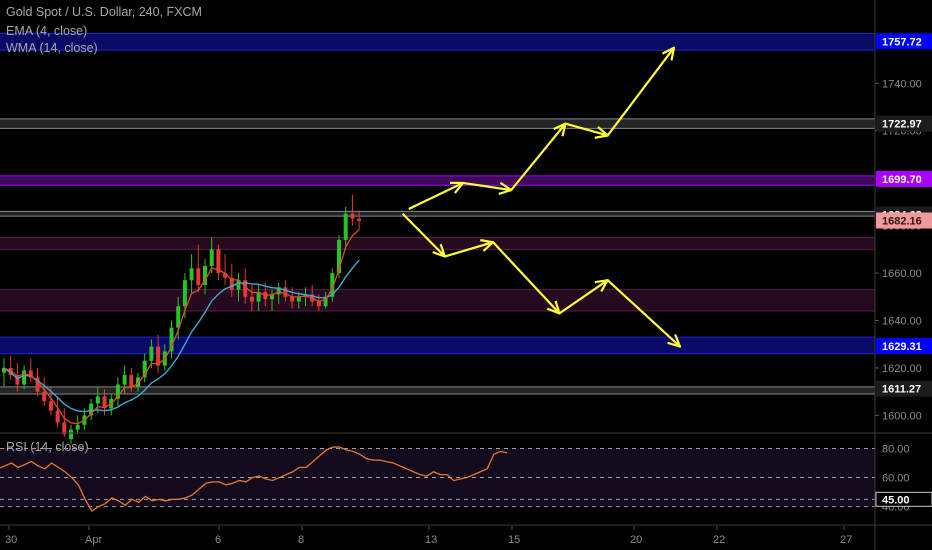  Describe the element at coordinates (901, 390) in the screenshot. I see `price-tag-label-6: 1611.27` at that location.